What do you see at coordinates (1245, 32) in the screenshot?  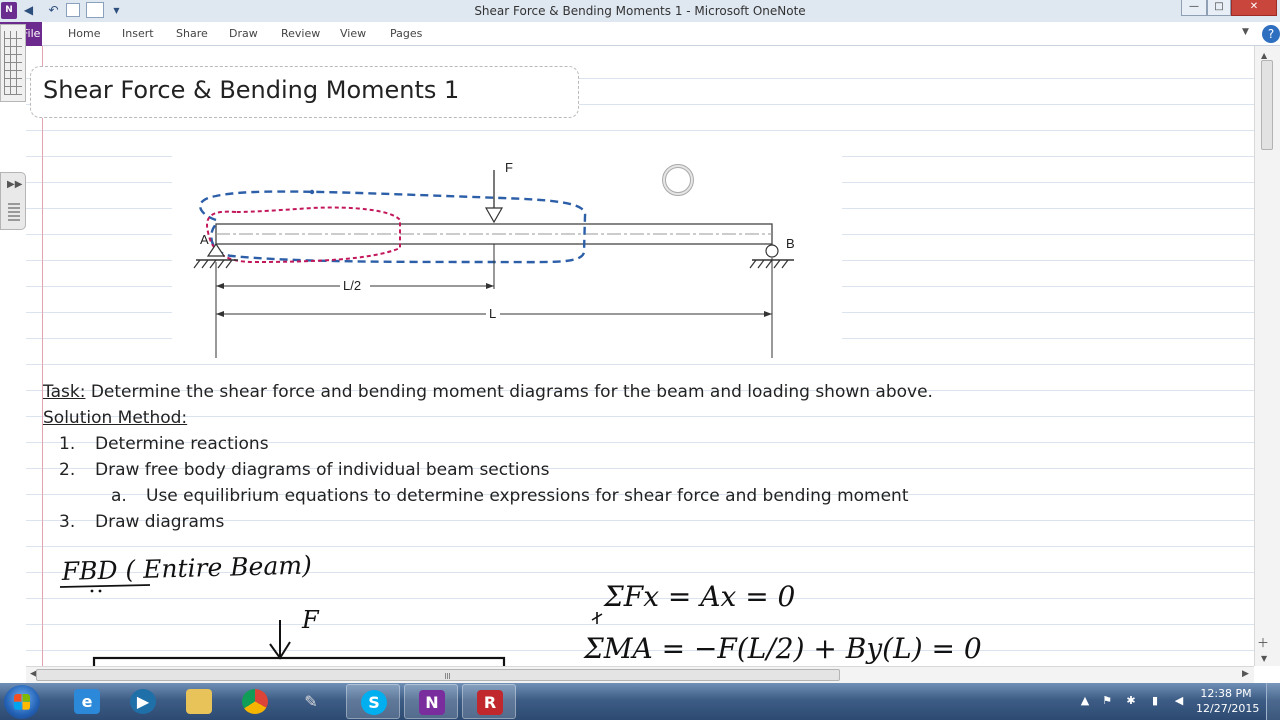 I see `expand-ribbon-icon: ▼` at bounding box center [1245, 32].